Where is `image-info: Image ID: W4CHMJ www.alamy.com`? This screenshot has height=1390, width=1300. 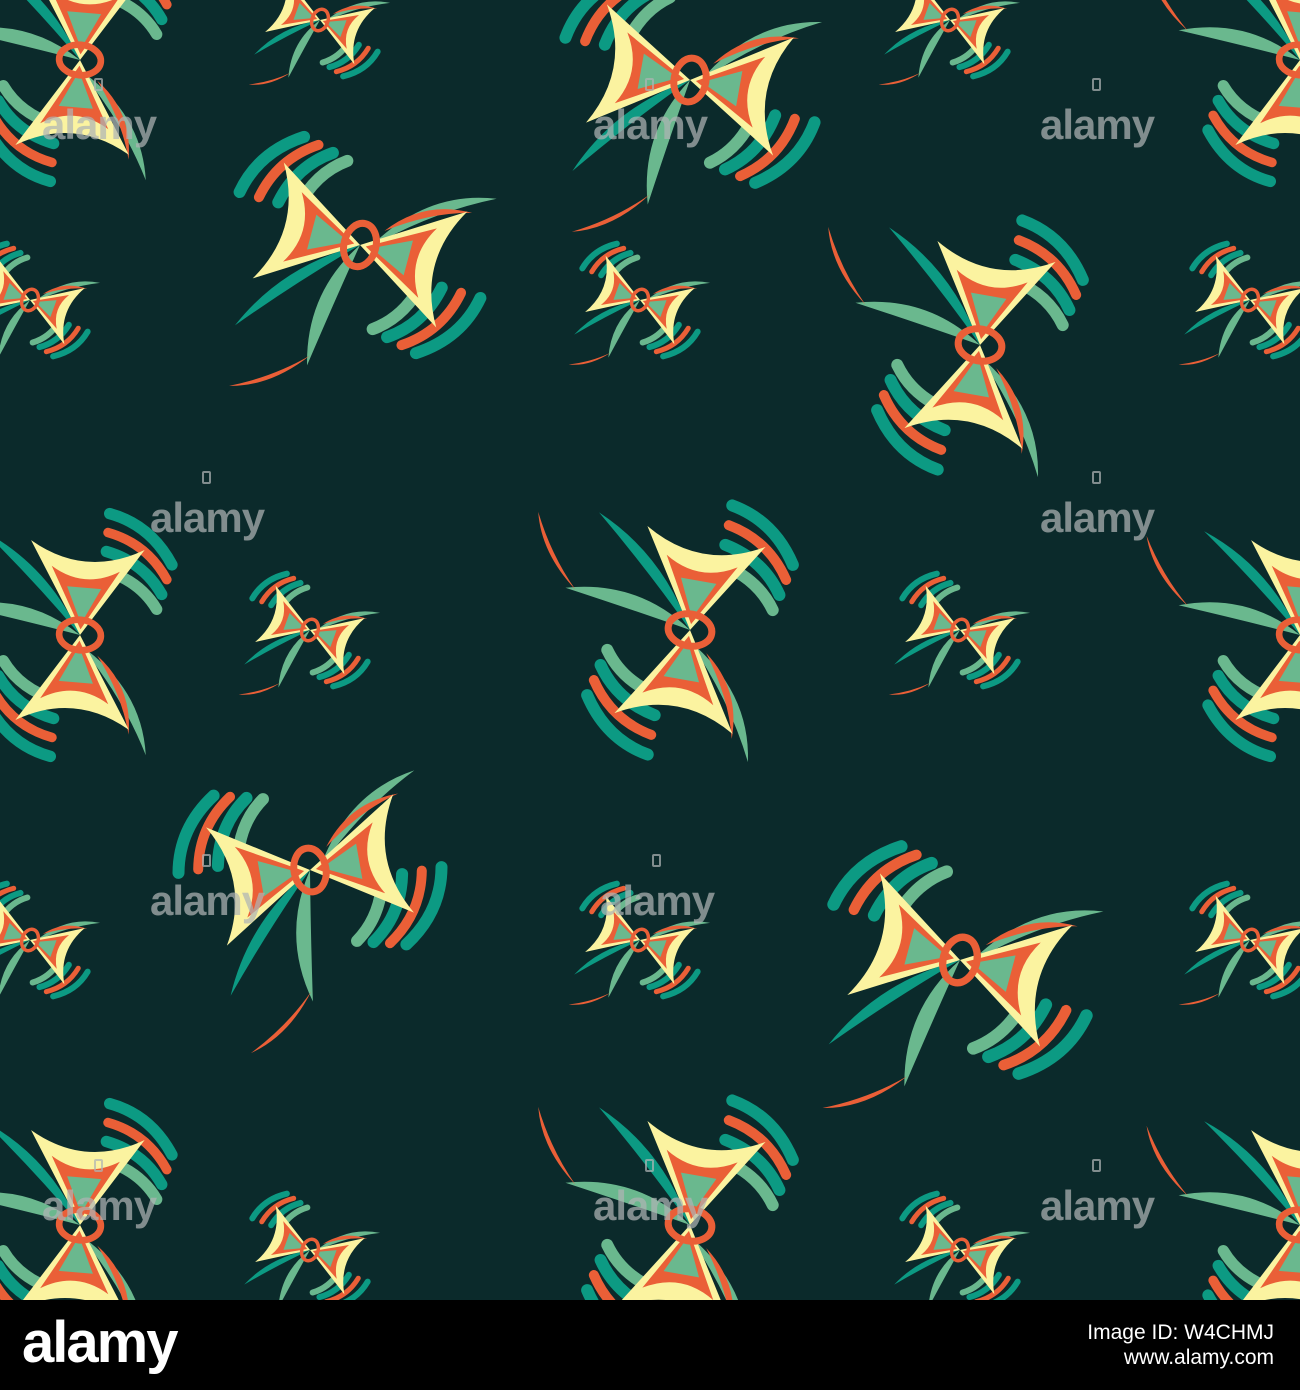 image-info: Image ID: W4CHMJ www.alamy.com is located at coordinates (1180, 1345).